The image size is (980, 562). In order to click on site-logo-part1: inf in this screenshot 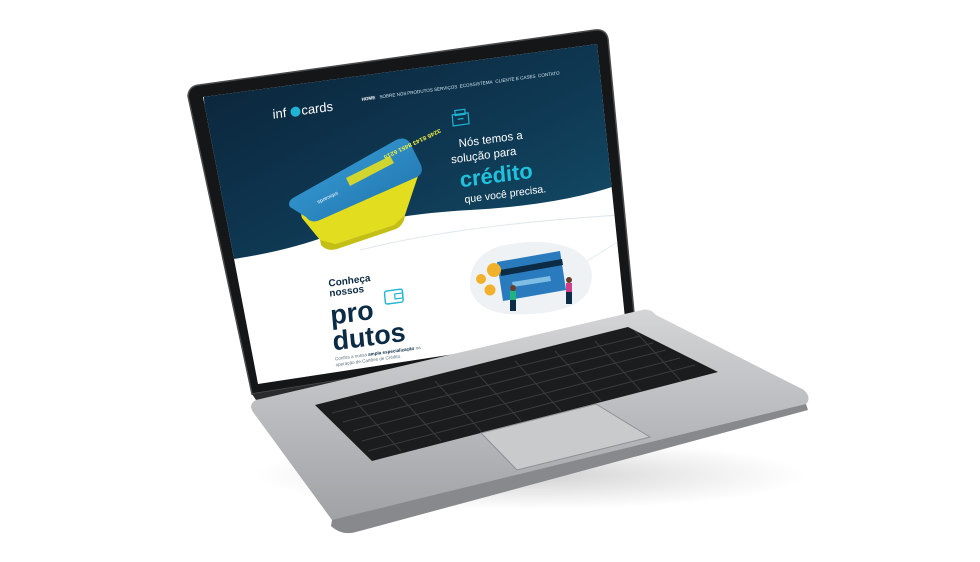, I will do `click(279, 113)`.